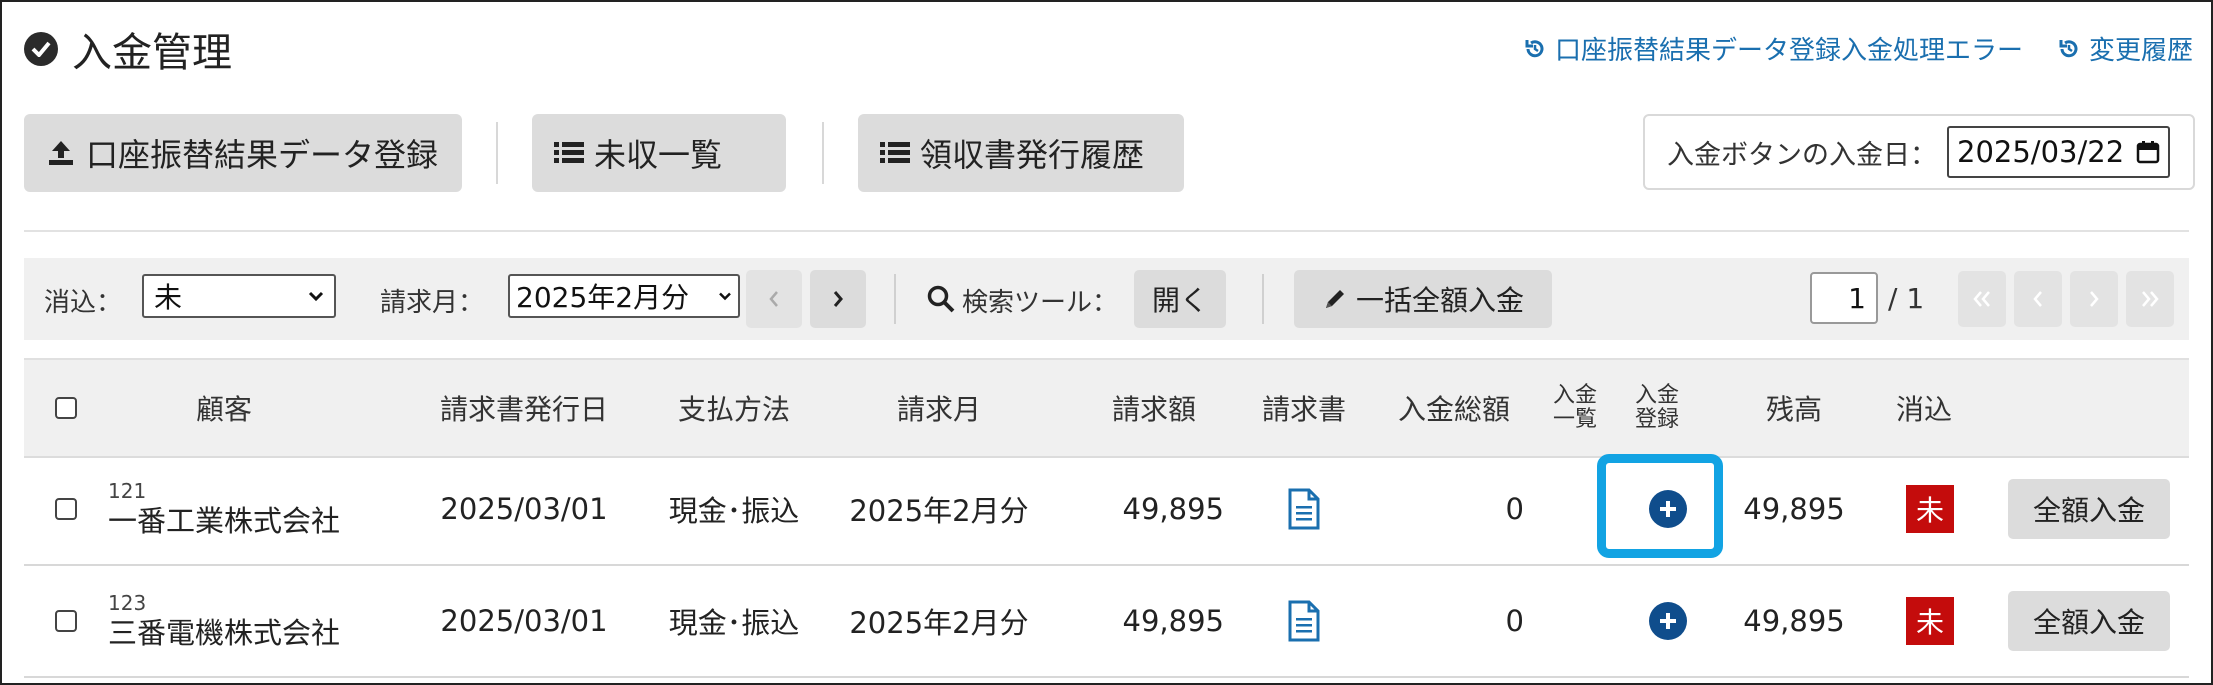 Image resolution: width=2213 pixels, height=685 pixels. I want to click on total-pages: / 1, so click(1906, 298).